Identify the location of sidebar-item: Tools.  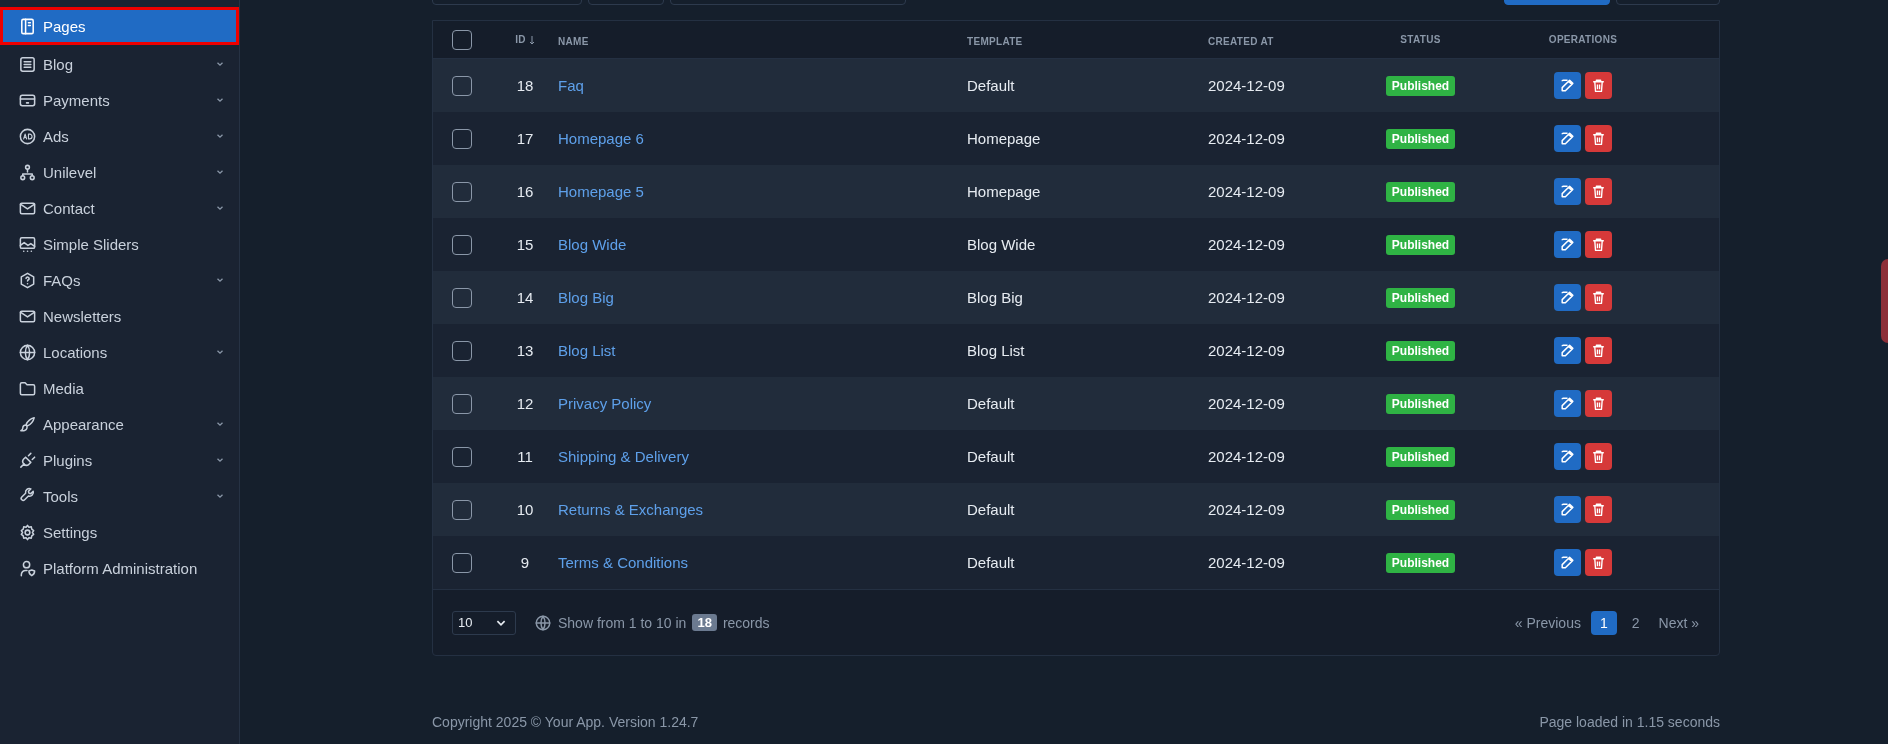
(119, 496).